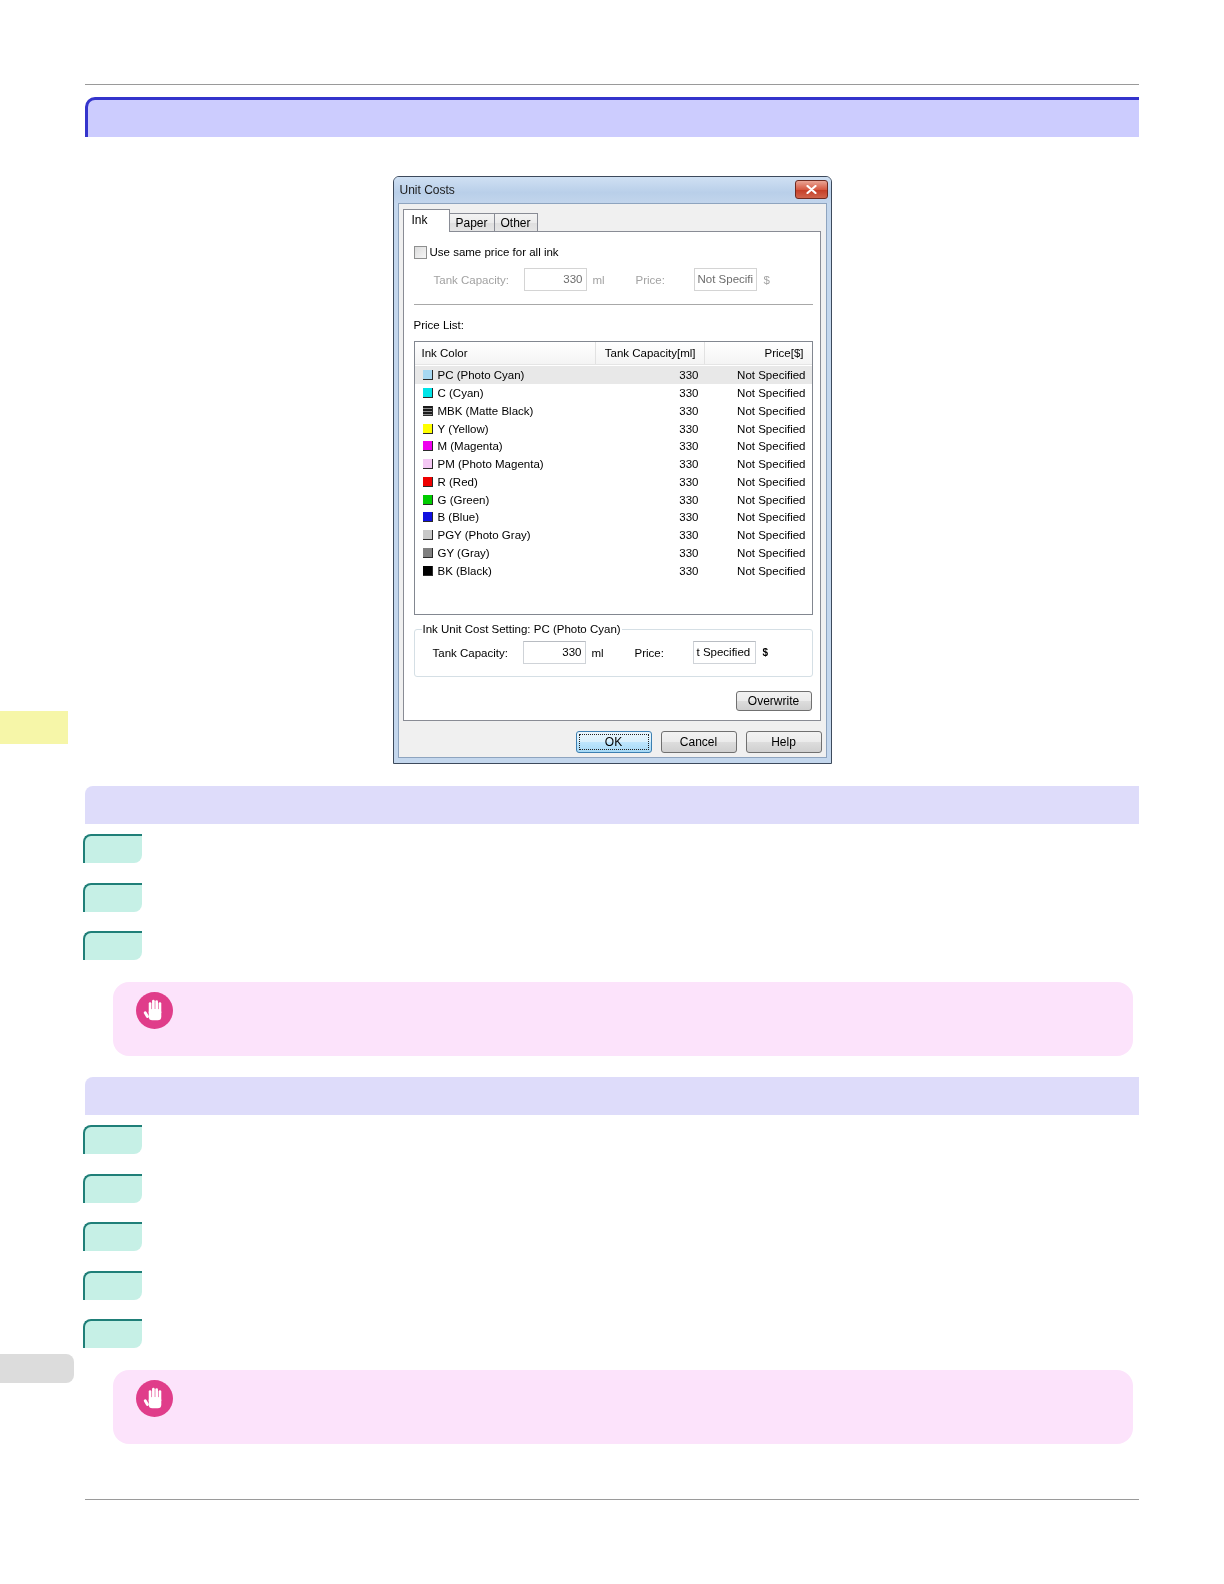 The height and width of the screenshot is (1584, 1224). Describe the element at coordinates (459, 517) in the screenshot. I see `table-cell-text: B (Blue)` at that location.